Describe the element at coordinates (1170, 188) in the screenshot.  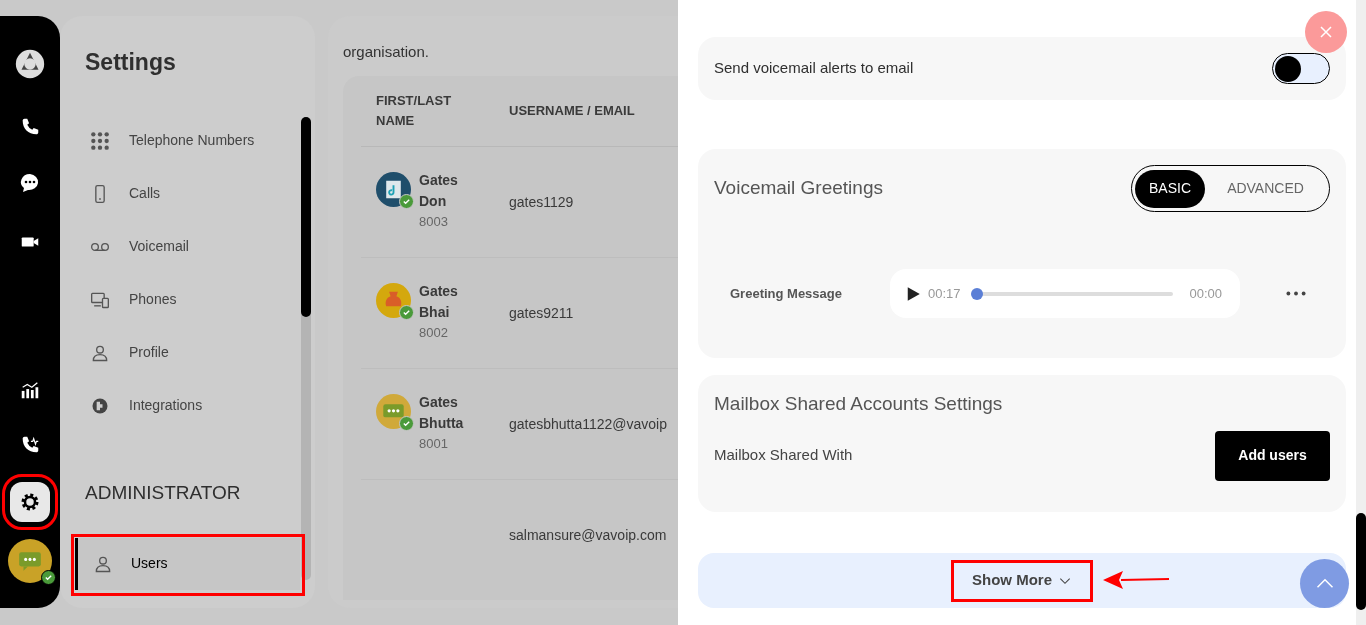
I see `mode-tab: BASIC` at that location.